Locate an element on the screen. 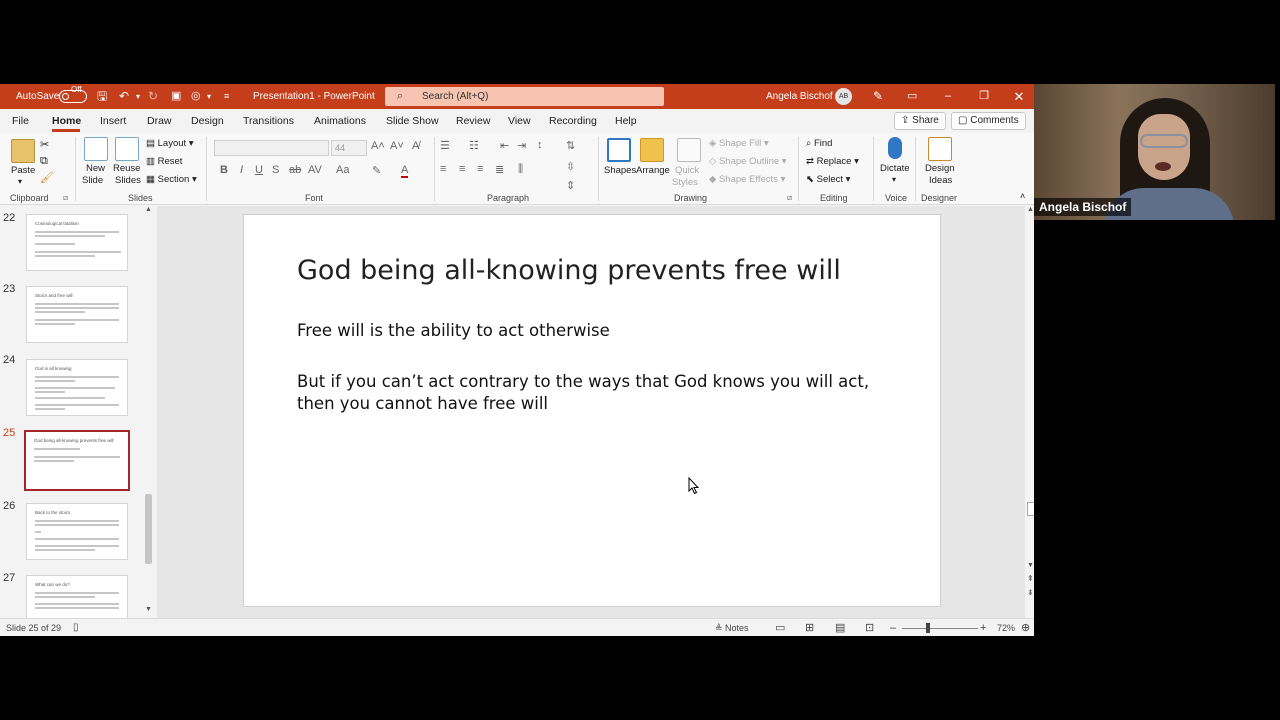 The width and height of the screenshot is (1280, 720). align-right-icon: ≡ is located at coordinates (480, 169).